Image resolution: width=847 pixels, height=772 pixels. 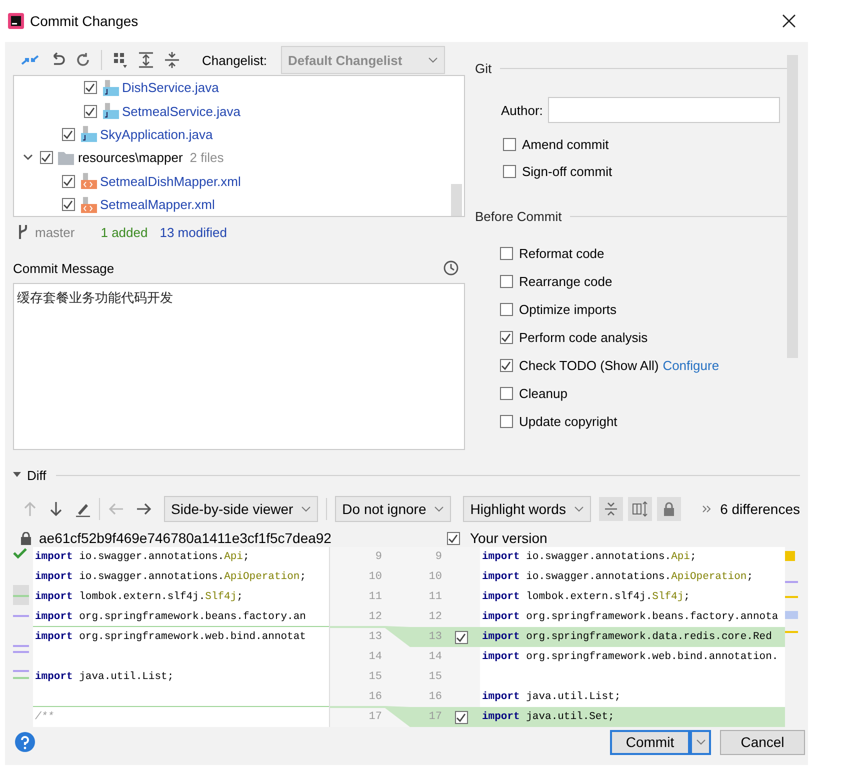 I want to click on sync-scroll-button, so click(x=640, y=509).